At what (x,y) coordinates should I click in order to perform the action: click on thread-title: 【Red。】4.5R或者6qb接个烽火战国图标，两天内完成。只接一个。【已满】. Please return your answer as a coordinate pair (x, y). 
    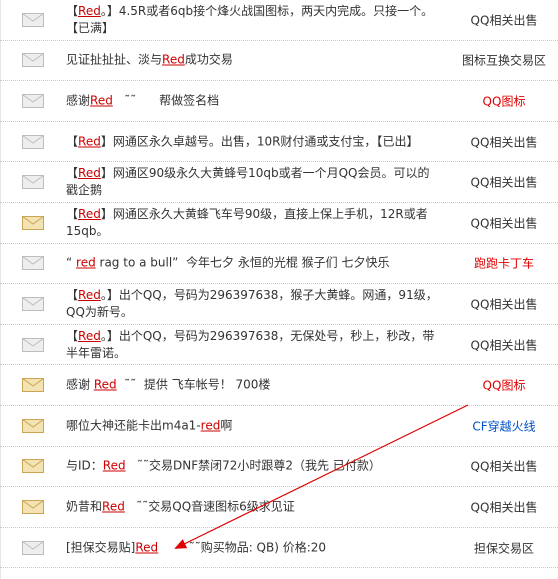
    Looking at the image, I should click on (252, 20).